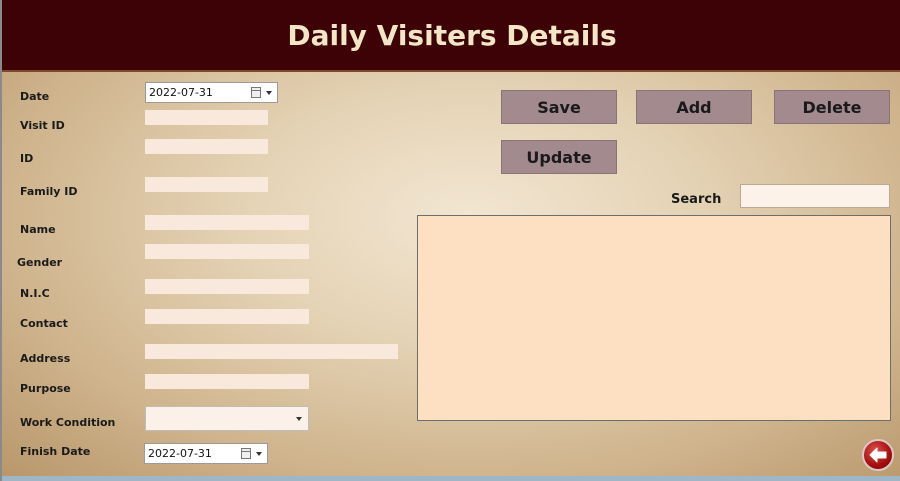 The image size is (900, 481). What do you see at coordinates (206, 146) in the screenshot?
I see `id-field` at bounding box center [206, 146].